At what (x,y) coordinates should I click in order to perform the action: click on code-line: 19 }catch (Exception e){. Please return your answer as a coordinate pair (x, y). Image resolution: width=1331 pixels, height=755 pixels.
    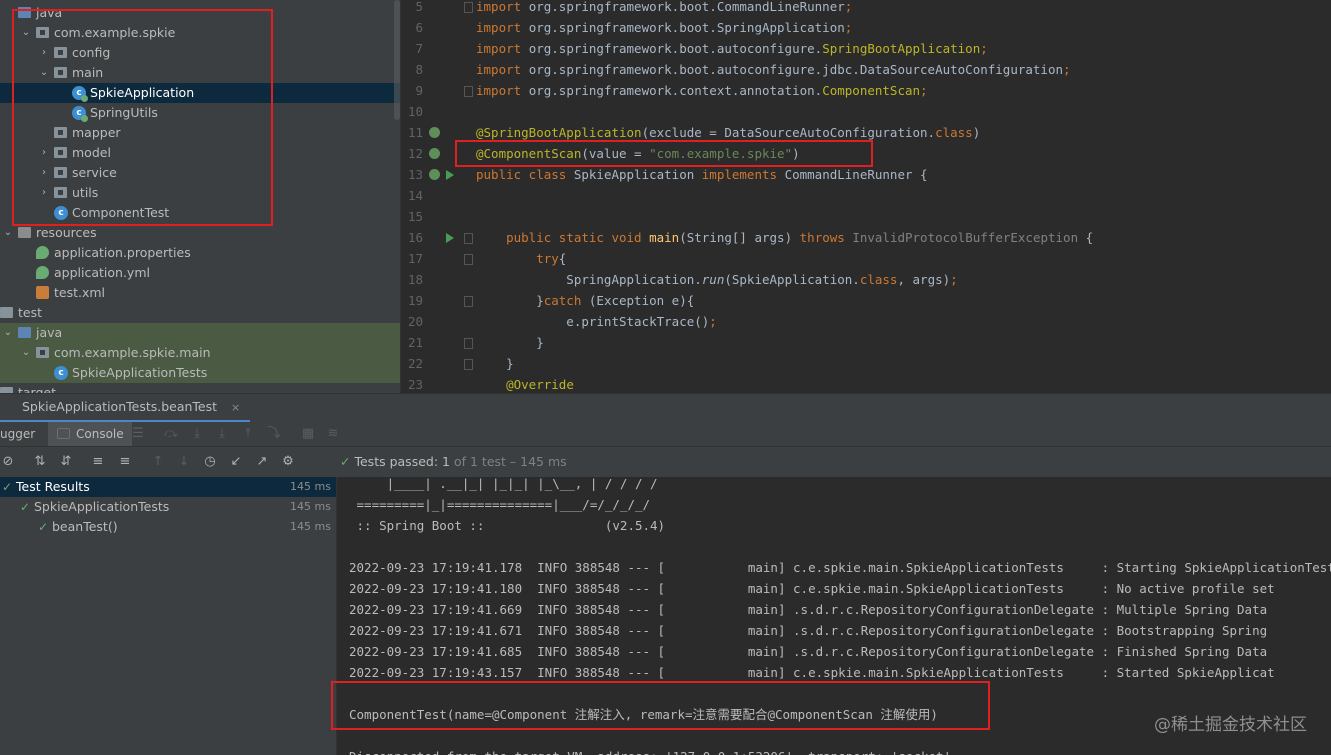
    Looking at the image, I should click on (866, 300).